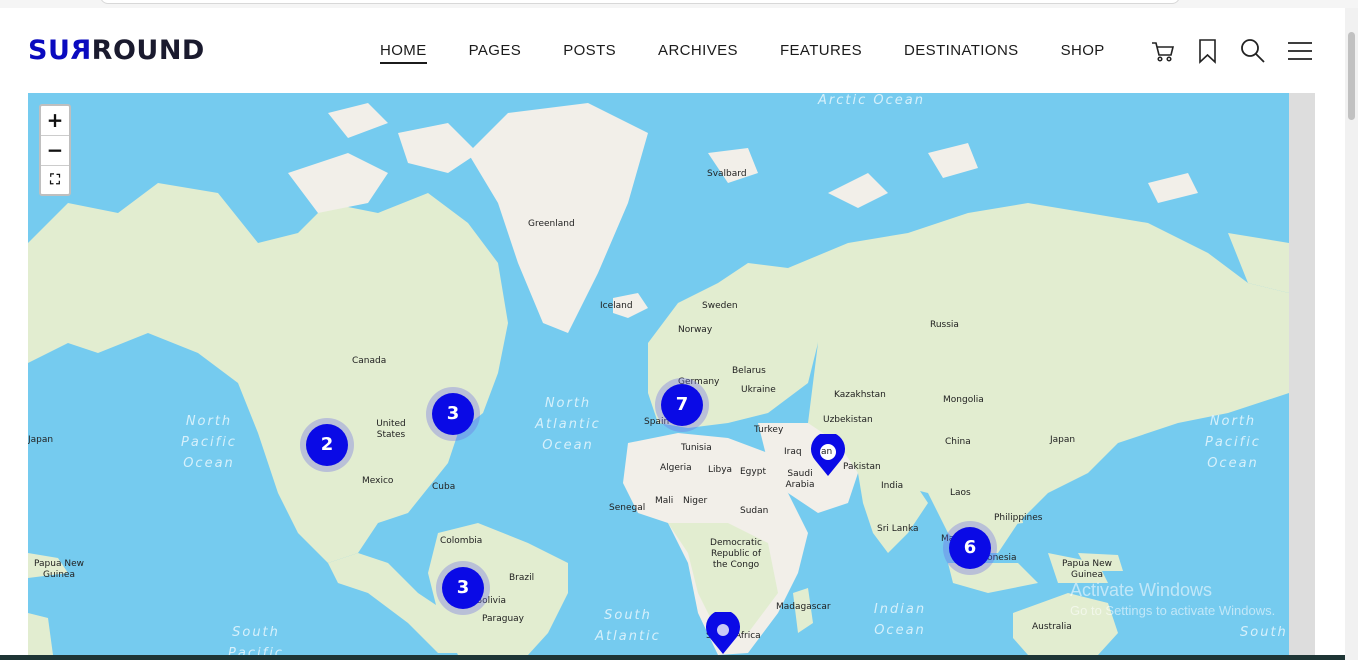  I want to click on zoom-control: + − ⛶, so click(55, 150).